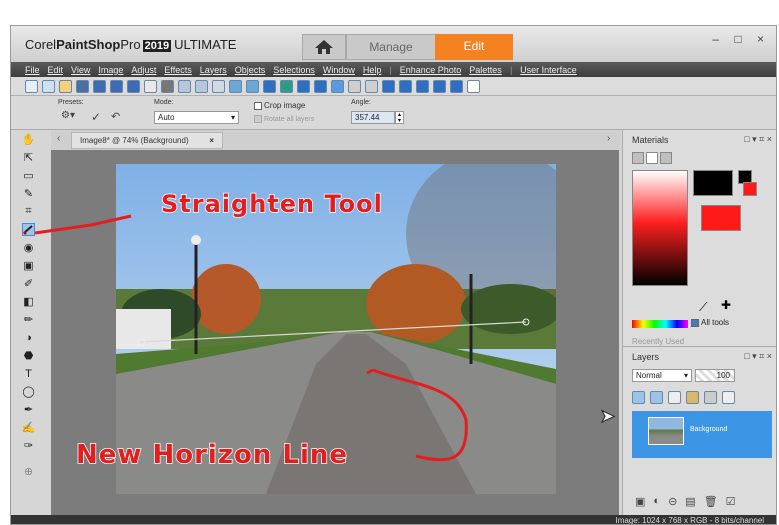  I want to click on color-picker-gradient, so click(660, 228).